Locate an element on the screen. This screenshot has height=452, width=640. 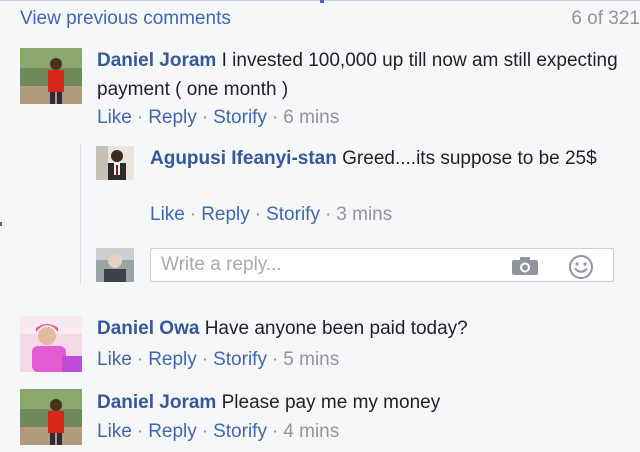
view-previous-comments-link: View previous comments is located at coordinates (125, 19).